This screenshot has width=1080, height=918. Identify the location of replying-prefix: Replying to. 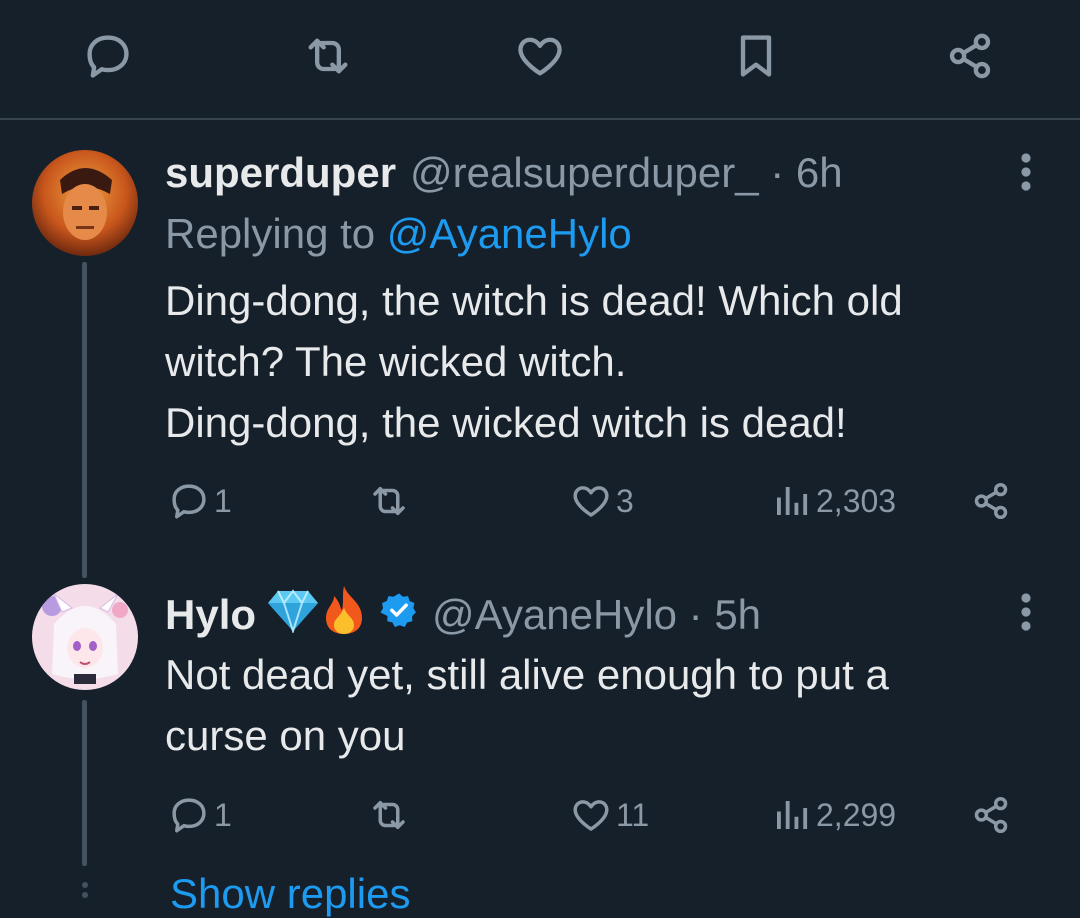
(270, 233).